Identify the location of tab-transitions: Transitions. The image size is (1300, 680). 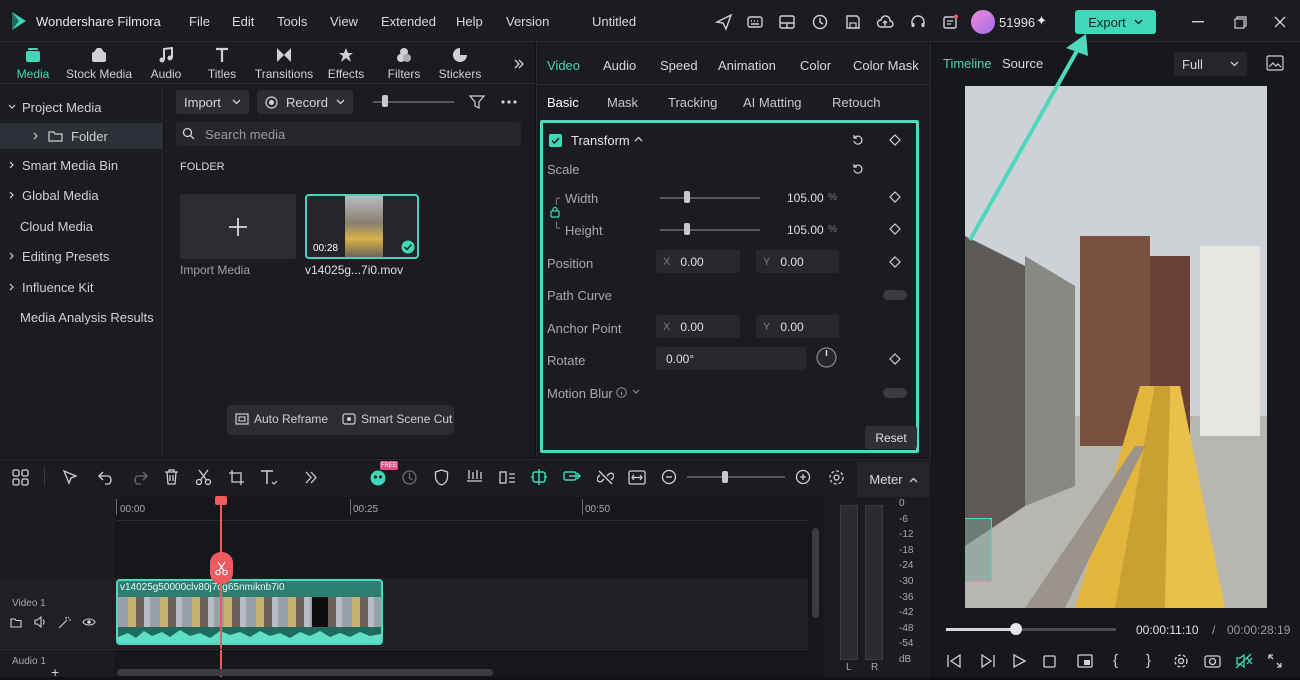
(284, 64).